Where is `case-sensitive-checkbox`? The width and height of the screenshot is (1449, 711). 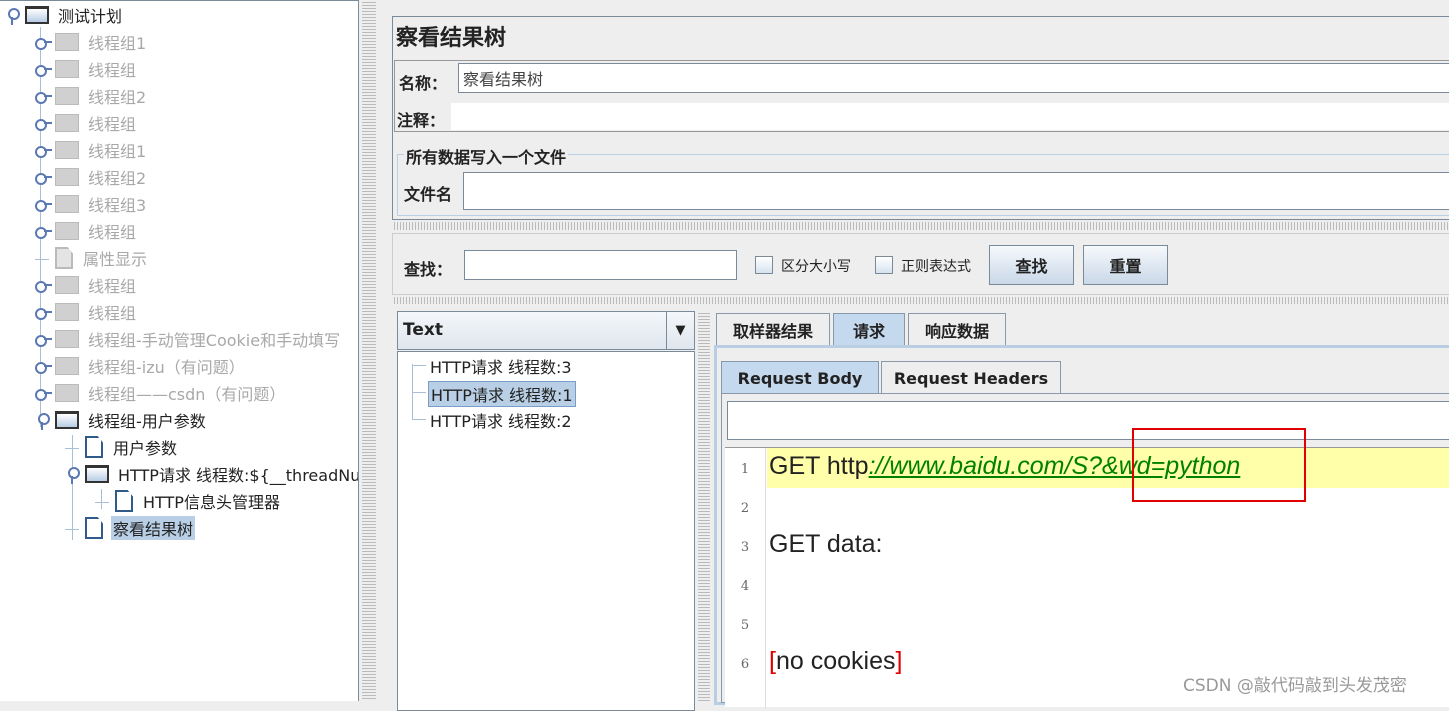 case-sensitive-checkbox is located at coordinates (764, 265).